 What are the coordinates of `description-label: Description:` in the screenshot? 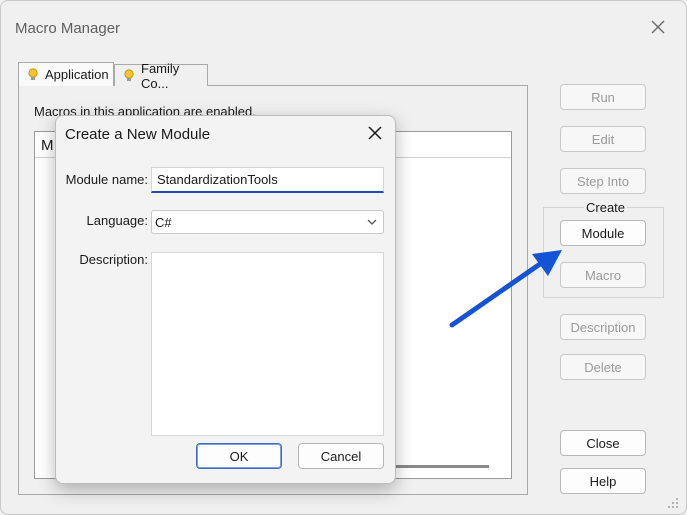 It's located at (113, 259).